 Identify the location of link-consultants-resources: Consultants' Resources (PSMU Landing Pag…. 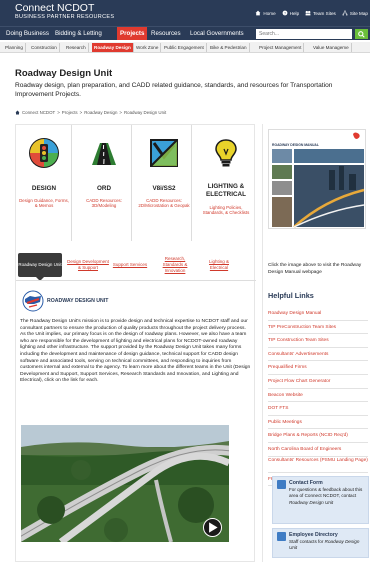
(318, 465).